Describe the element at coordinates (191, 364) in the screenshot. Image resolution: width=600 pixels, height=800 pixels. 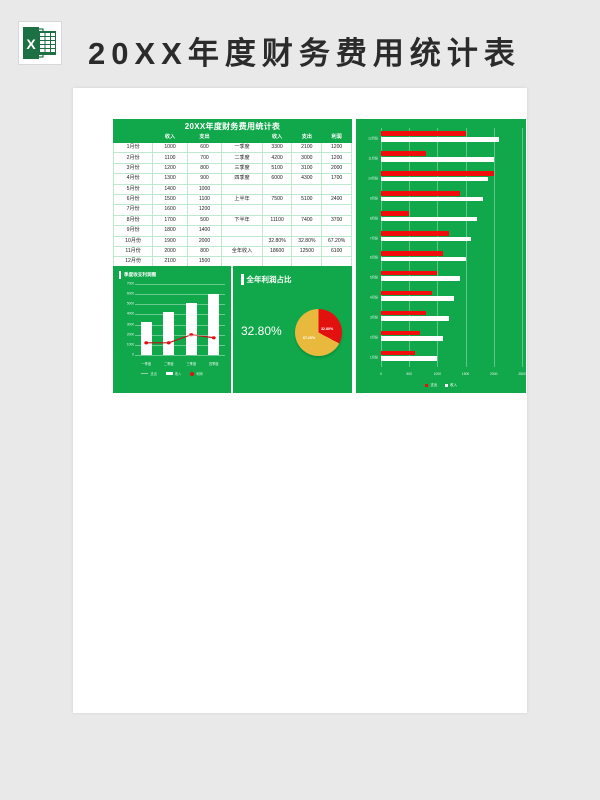
I see `combo-x-label: 三季度` at that location.